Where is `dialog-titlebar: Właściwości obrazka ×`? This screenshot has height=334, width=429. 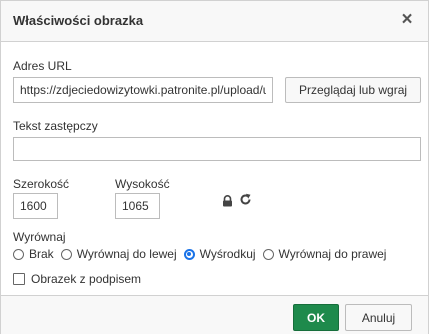 dialog-titlebar: Właściwości obrazka × is located at coordinates (214, 21).